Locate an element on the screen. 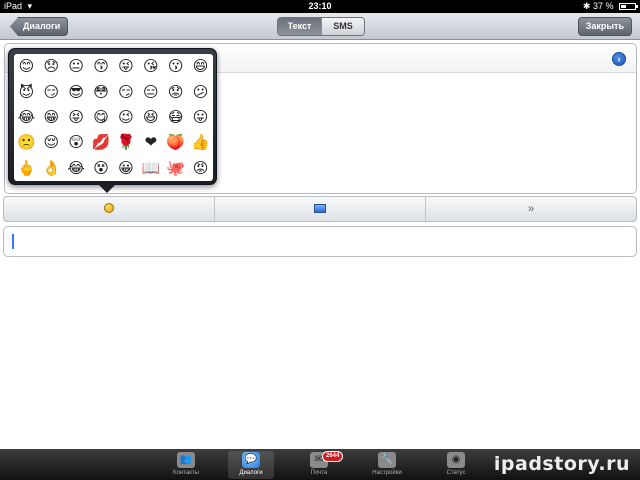 The image size is (640, 480). emoji-item: 😕 is located at coordinates (200, 91).